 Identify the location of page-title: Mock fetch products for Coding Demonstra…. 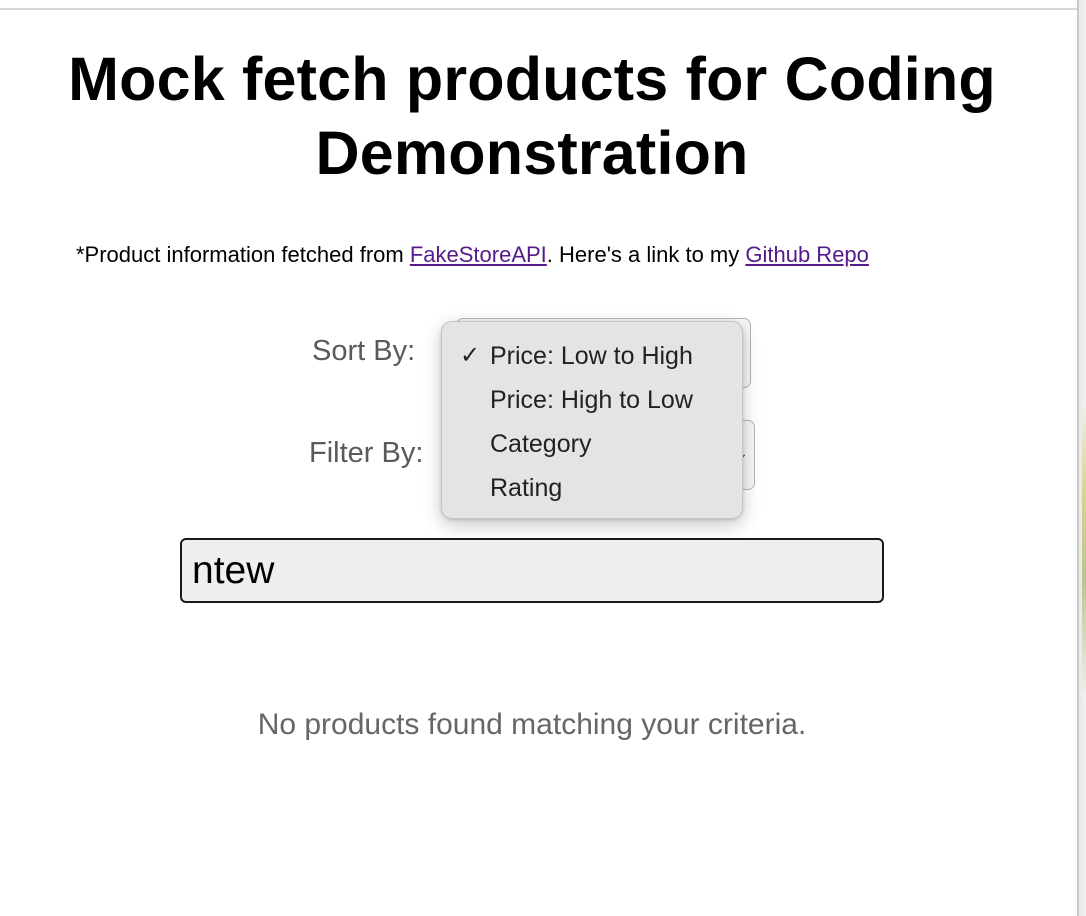
(532, 116).